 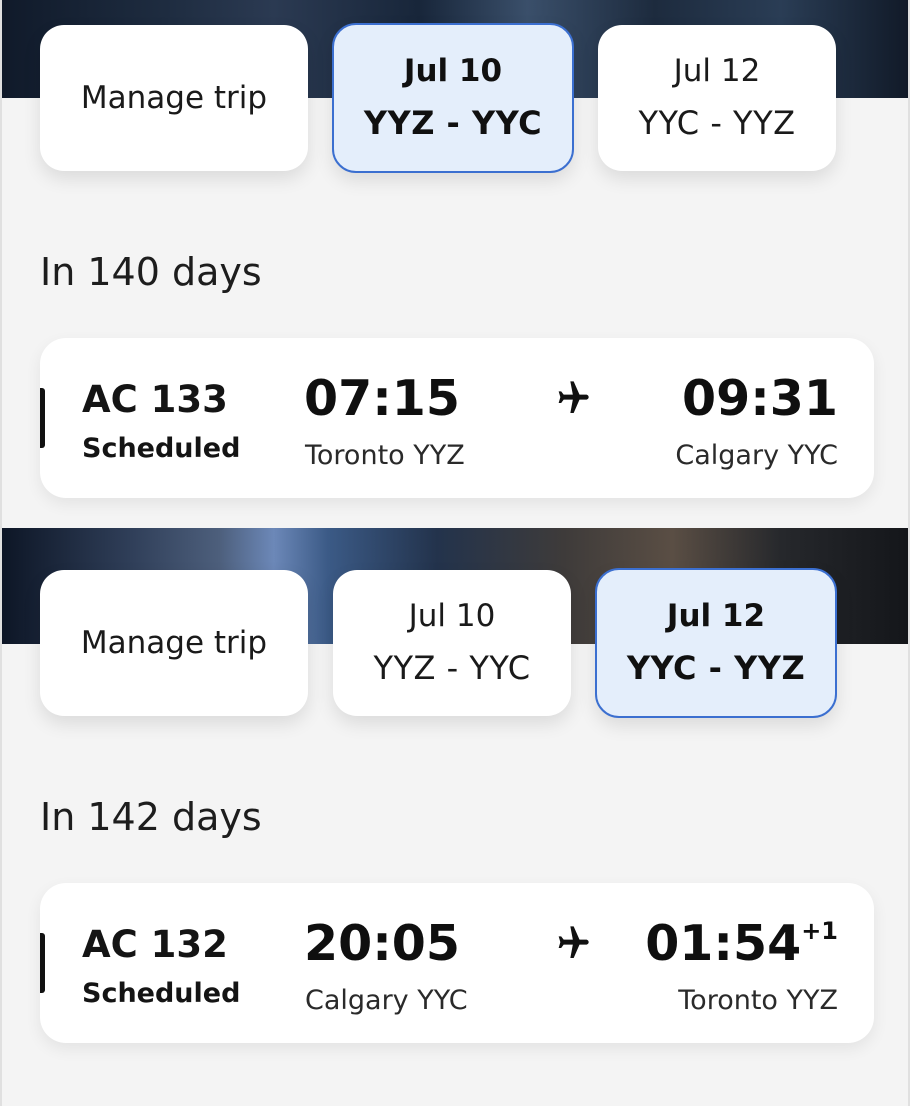 What do you see at coordinates (155, 944) in the screenshot?
I see `flight-number: AC 132` at bounding box center [155, 944].